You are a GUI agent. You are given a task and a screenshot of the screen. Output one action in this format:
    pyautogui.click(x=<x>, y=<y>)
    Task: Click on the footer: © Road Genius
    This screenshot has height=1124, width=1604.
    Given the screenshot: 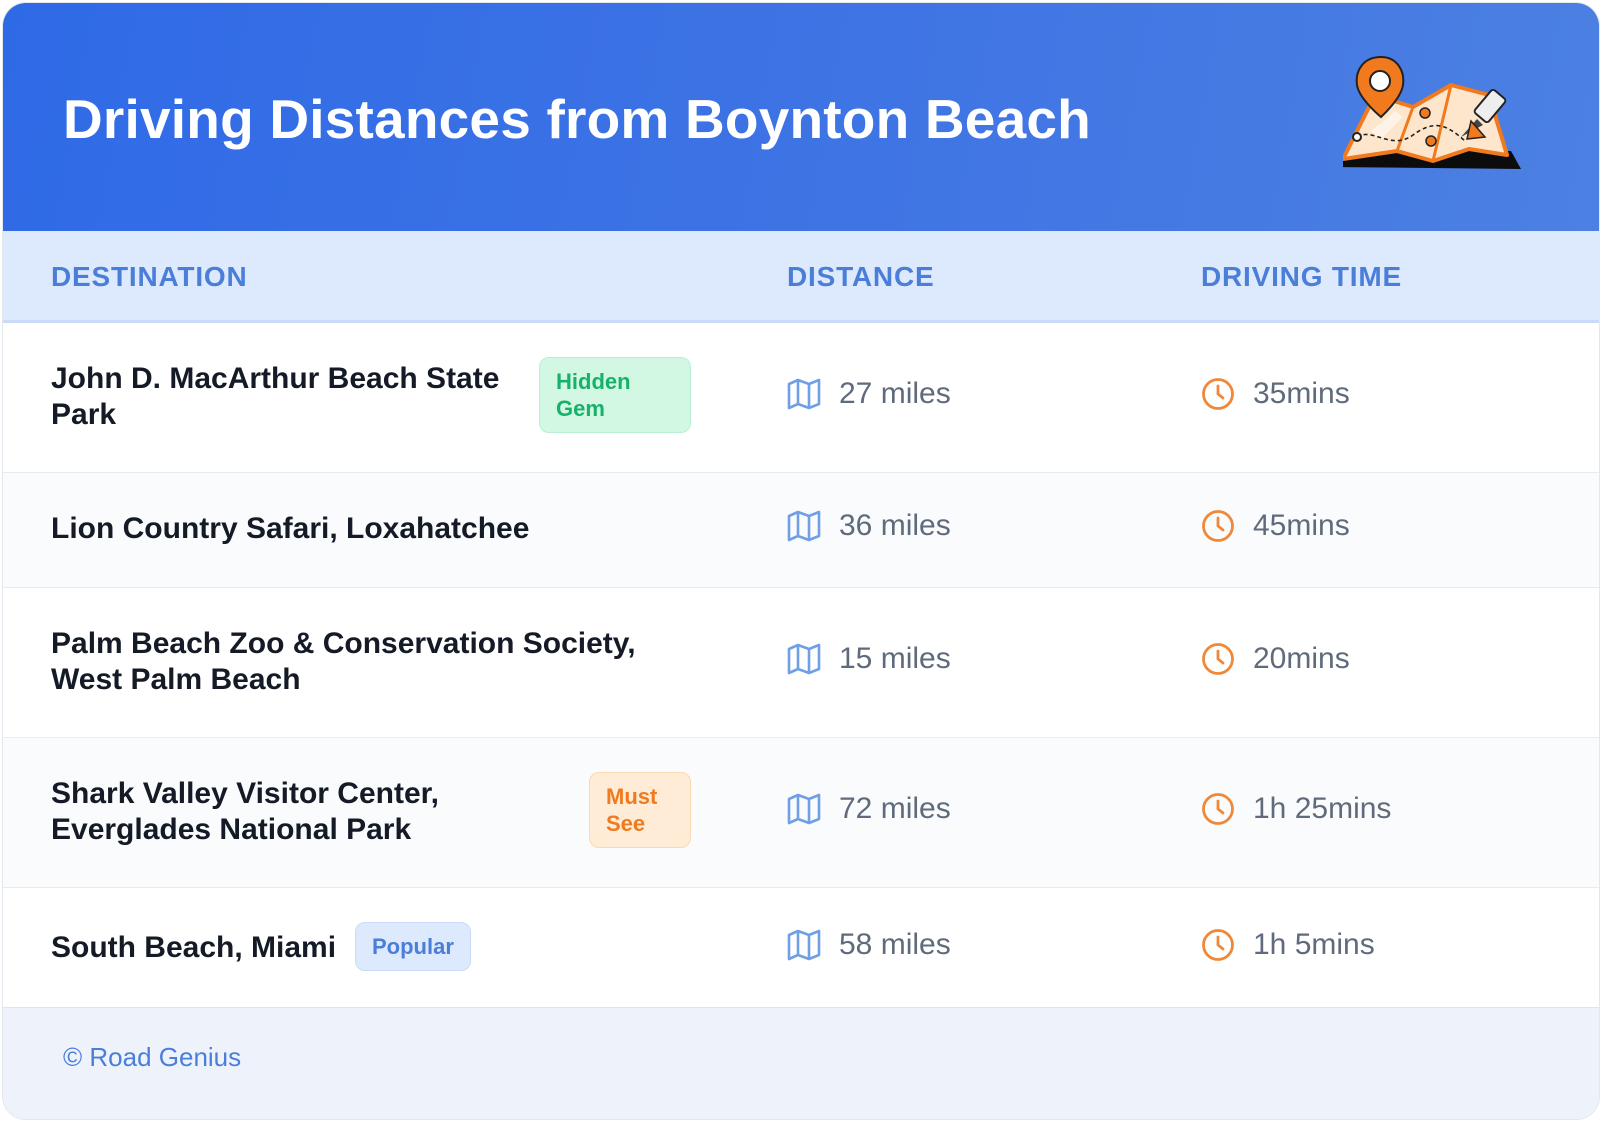 What is the action you would take?
    pyautogui.click(x=801, y=1063)
    